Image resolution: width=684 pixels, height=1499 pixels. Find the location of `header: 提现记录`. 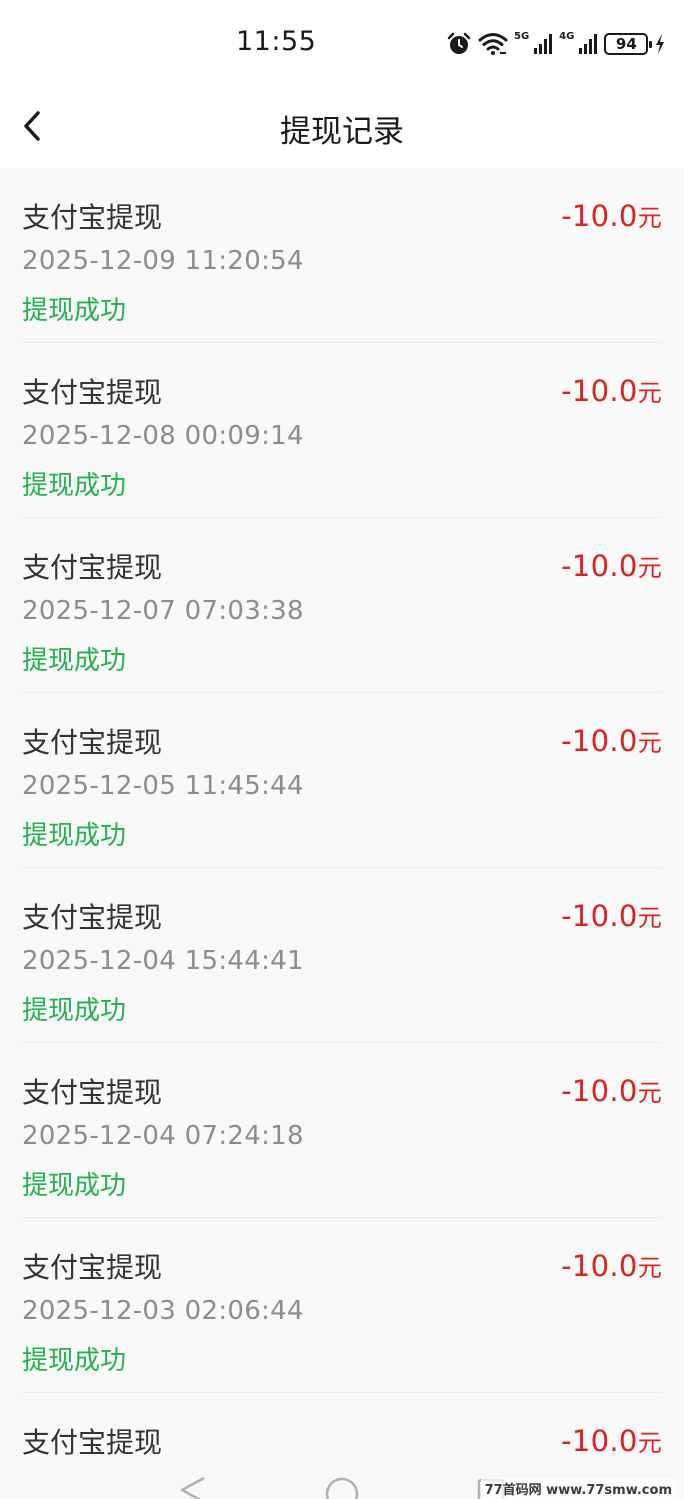

header: 提现记录 is located at coordinates (342, 128).